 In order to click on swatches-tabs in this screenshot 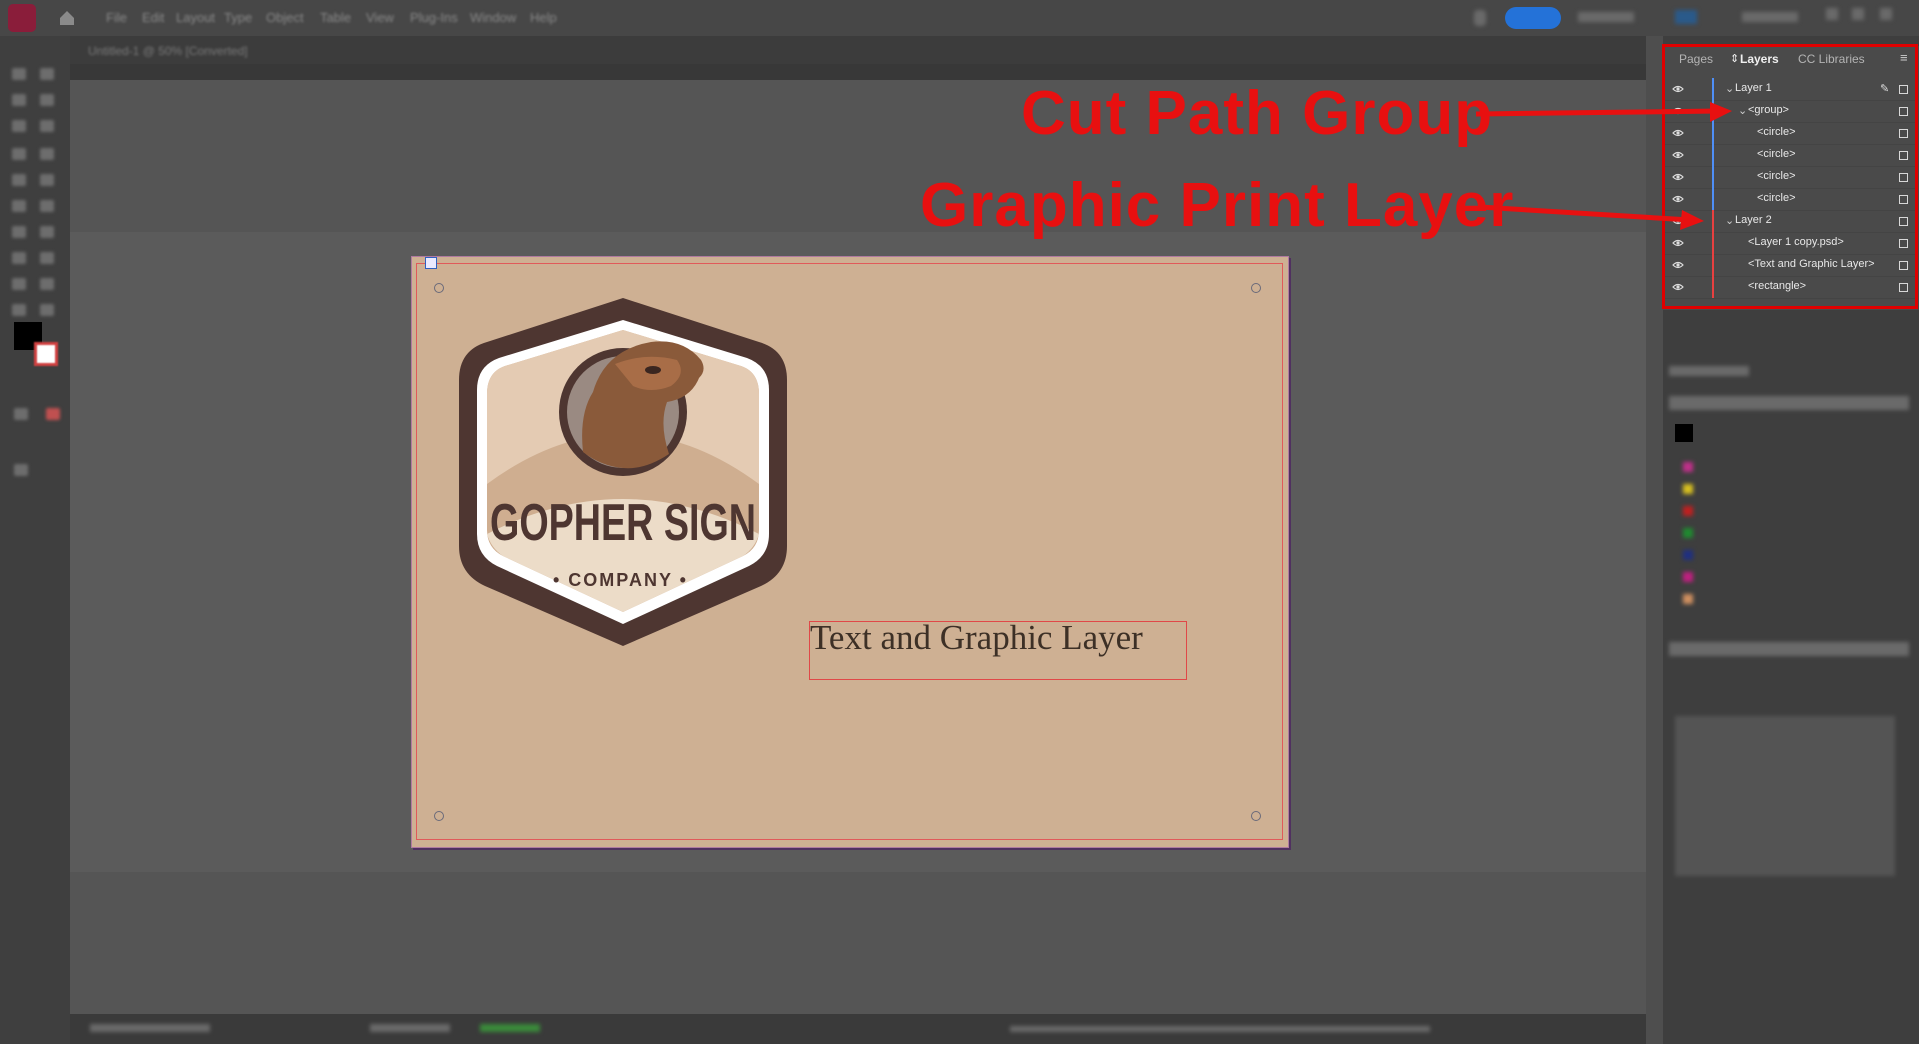, I will do `click(1789, 403)`.